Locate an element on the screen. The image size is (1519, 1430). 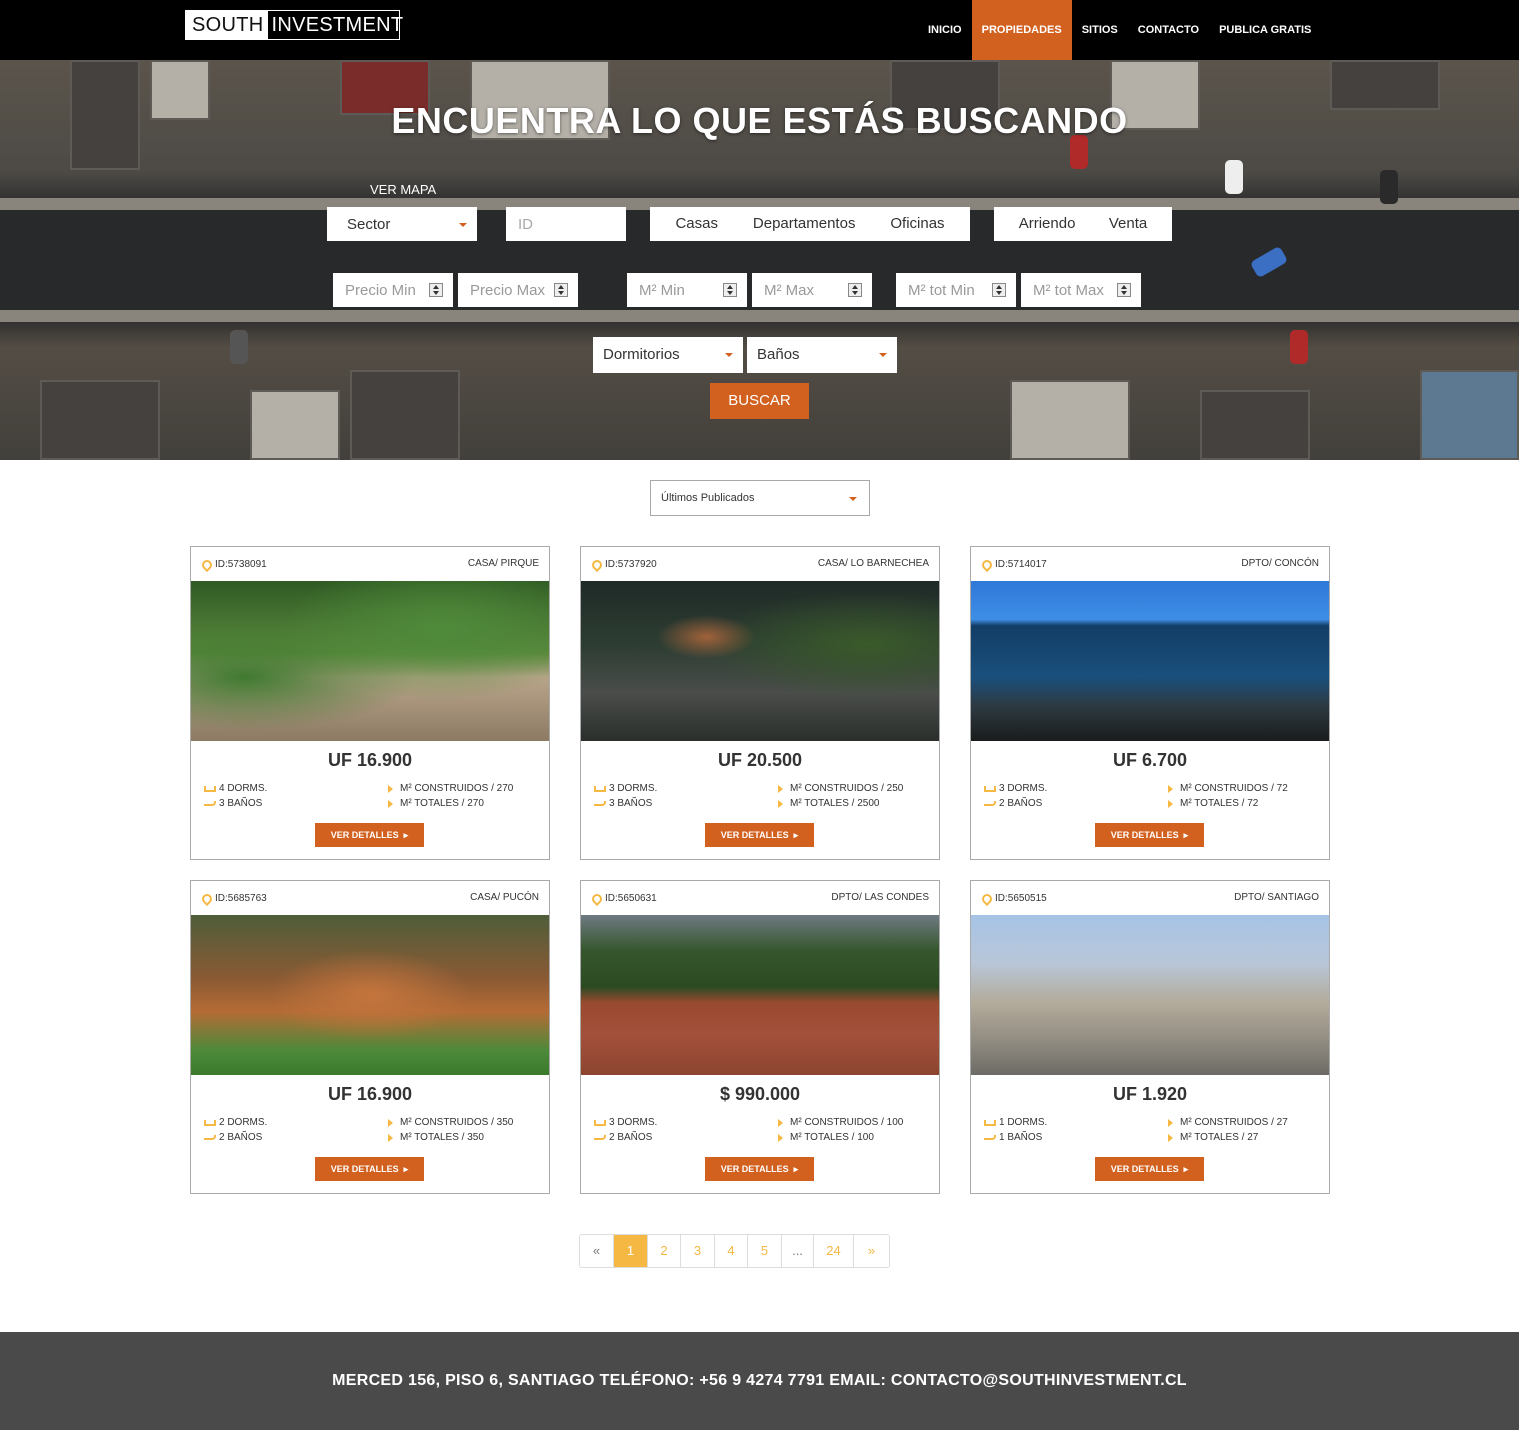
m2-min-input: M² Min is located at coordinates (687, 290).